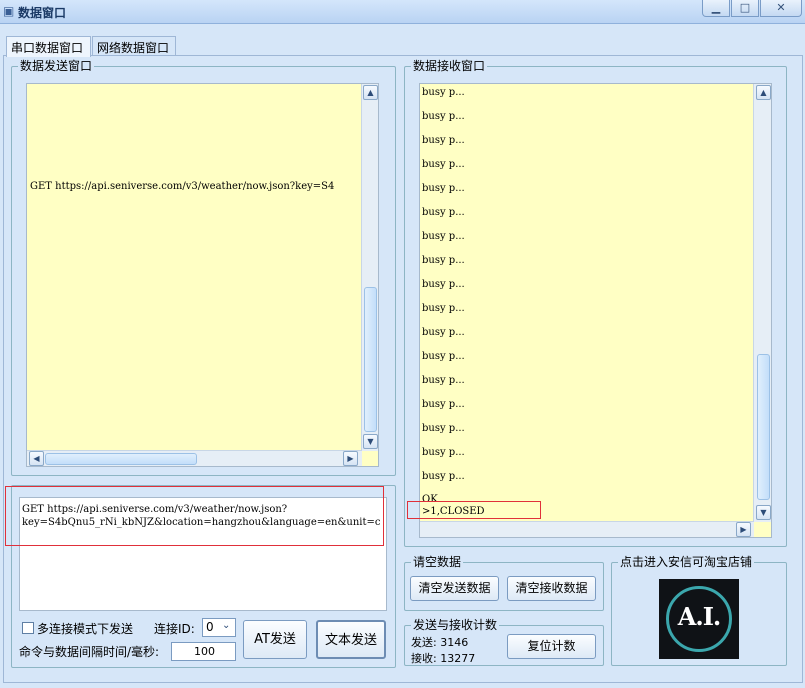  I want to click on tab-network-data: 网络数据窗口, so click(134, 46).